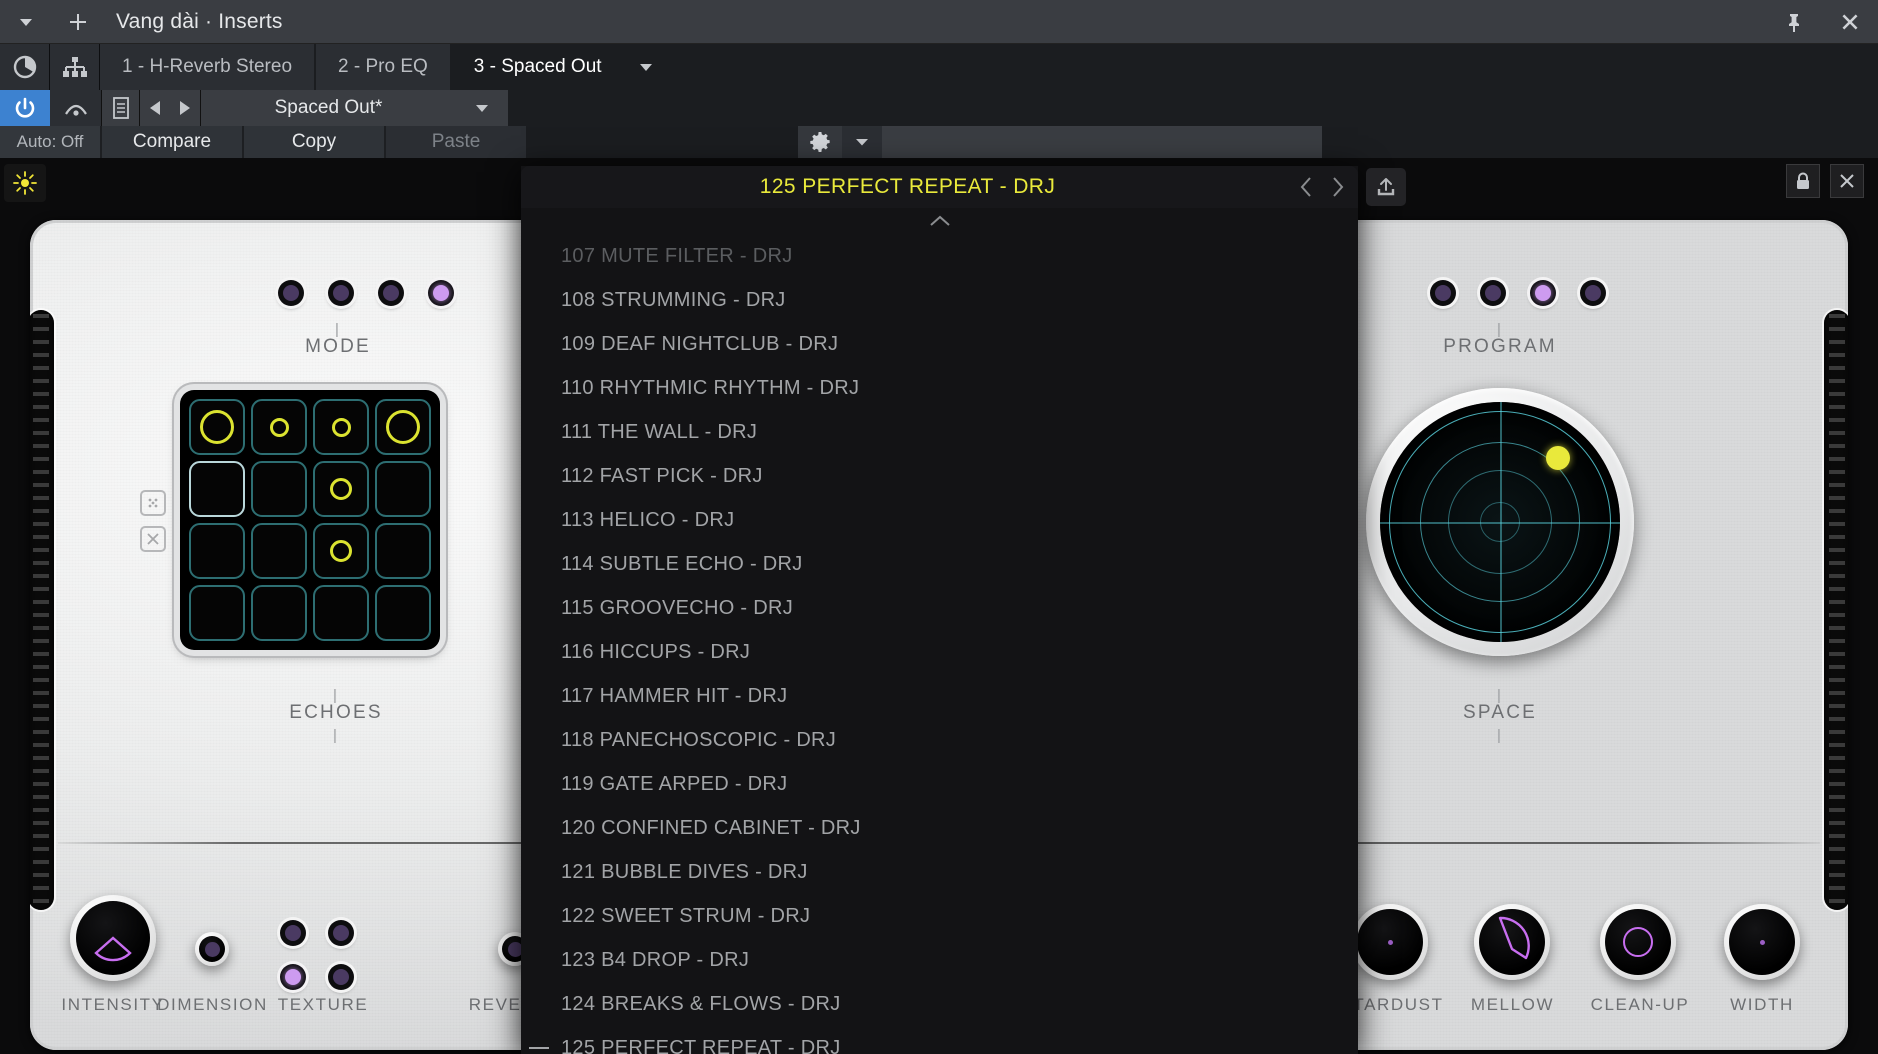  I want to click on echoes-grid, so click(310, 520).